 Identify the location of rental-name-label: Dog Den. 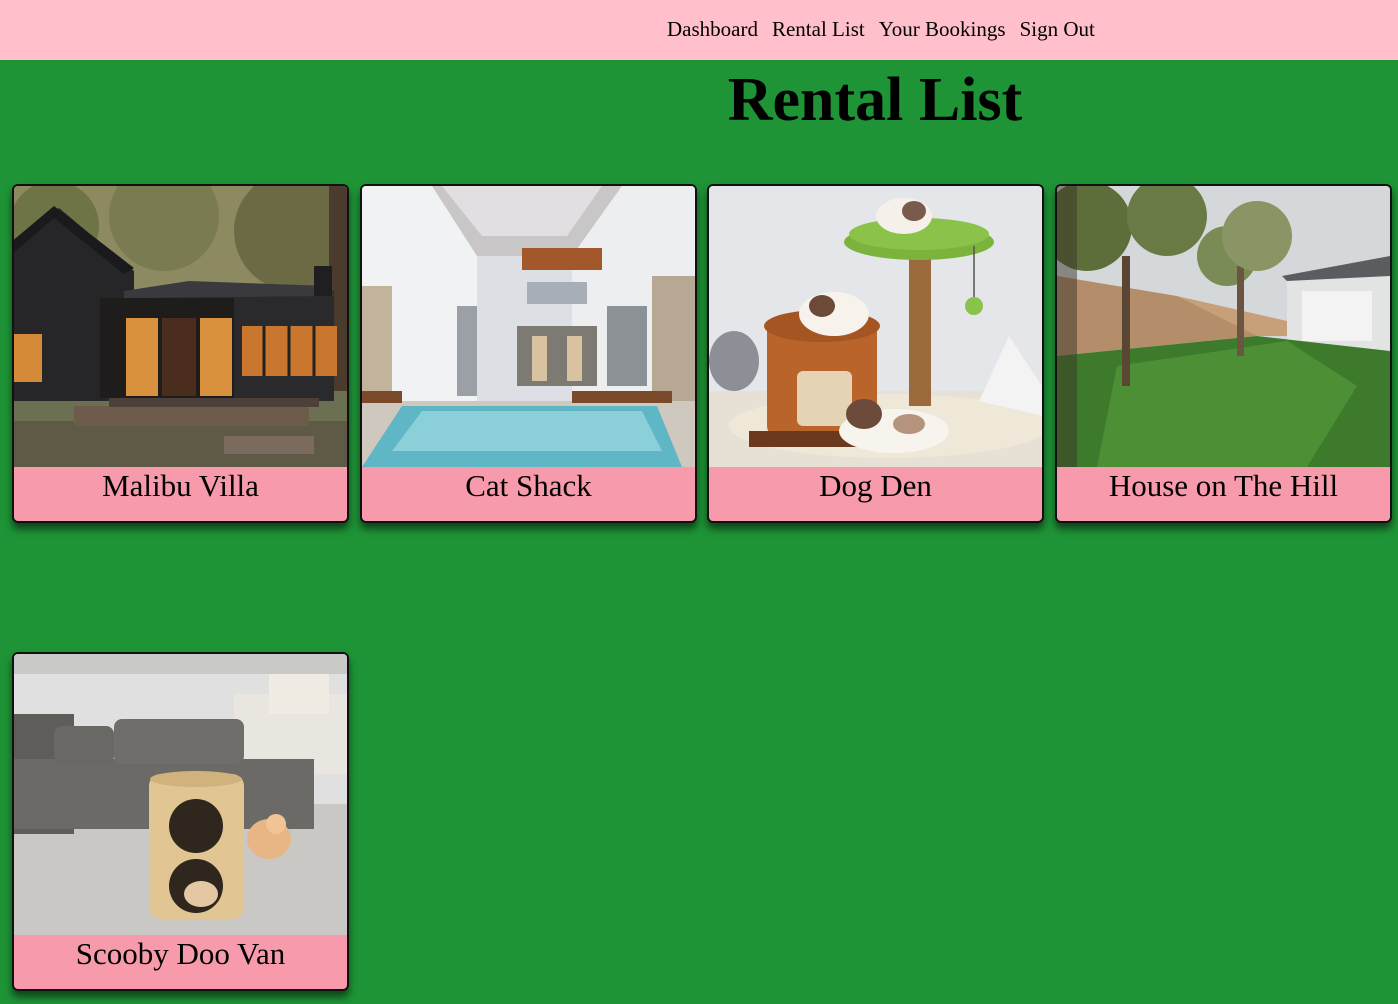
(875, 485).